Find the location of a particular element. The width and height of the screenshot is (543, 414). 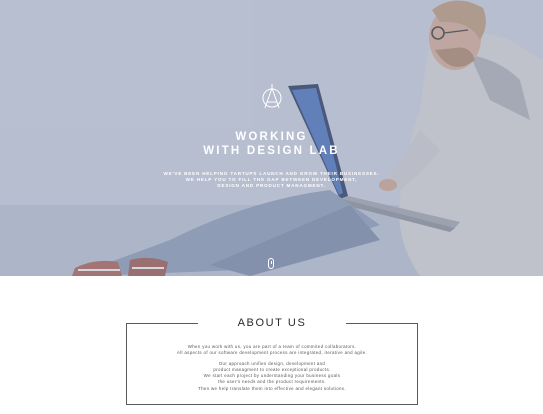

hero-title-line: WORKING is located at coordinates (271, 137).